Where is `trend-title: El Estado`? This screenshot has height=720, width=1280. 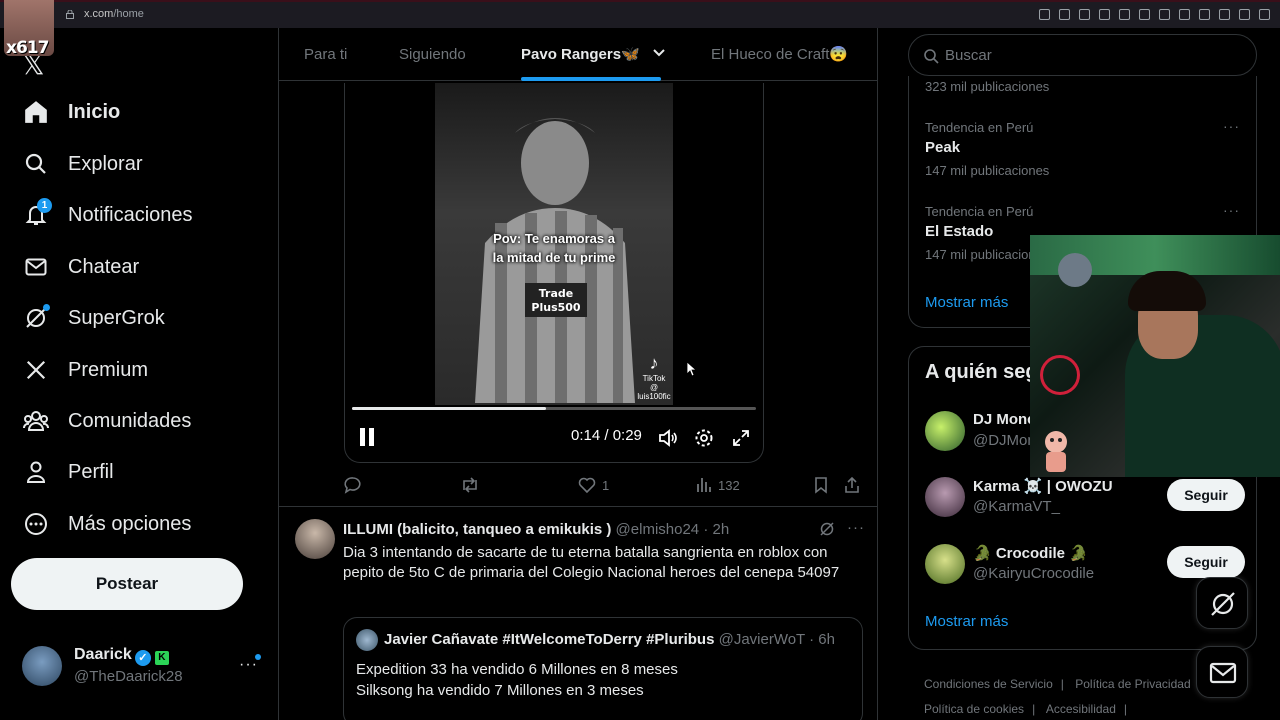
trend-title: El Estado is located at coordinates (959, 231).